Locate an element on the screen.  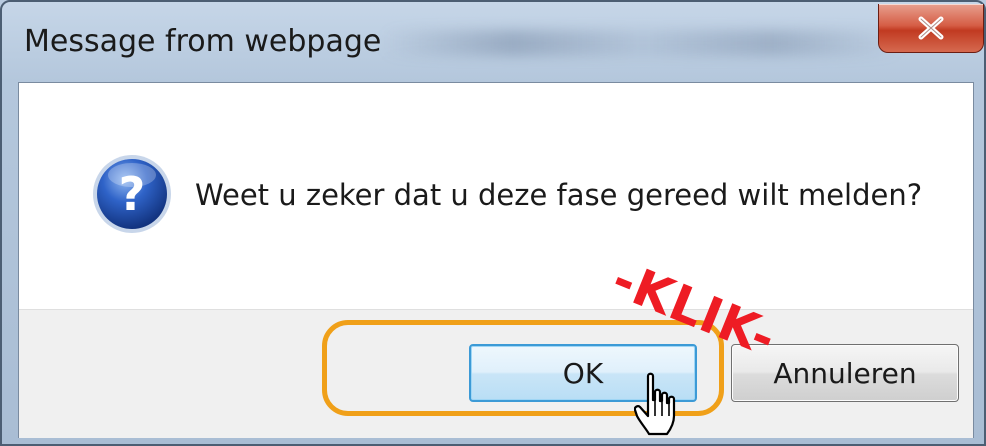
close-button is located at coordinates (931, 28).